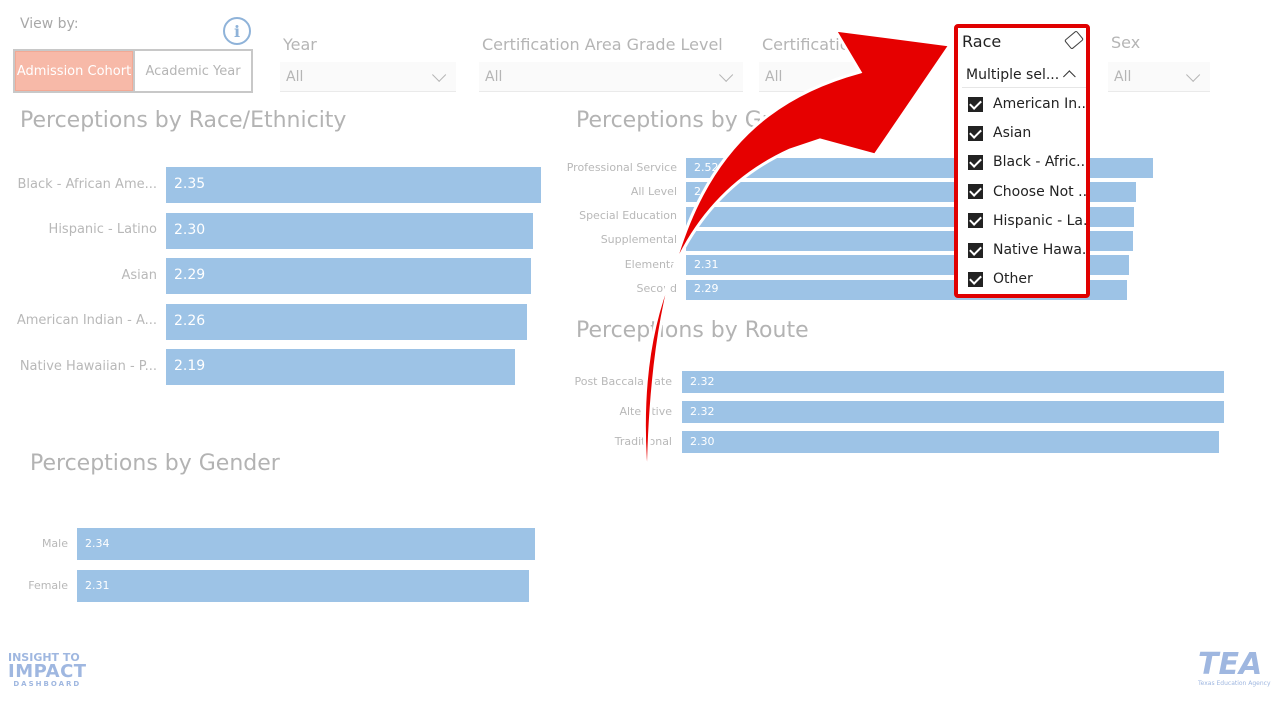  Describe the element at coordinates (1013, 279) in the screenshot. I see `race-option-label: Other` at that location.